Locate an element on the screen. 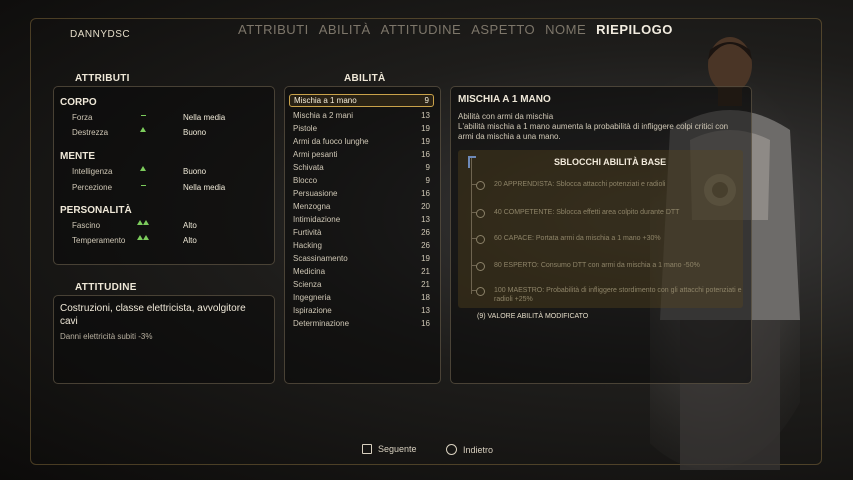 Image resolution: width=853 pixels, height=480 pixels. skill-name: Mischia a 2 mani is located at coordinates (323, 115).